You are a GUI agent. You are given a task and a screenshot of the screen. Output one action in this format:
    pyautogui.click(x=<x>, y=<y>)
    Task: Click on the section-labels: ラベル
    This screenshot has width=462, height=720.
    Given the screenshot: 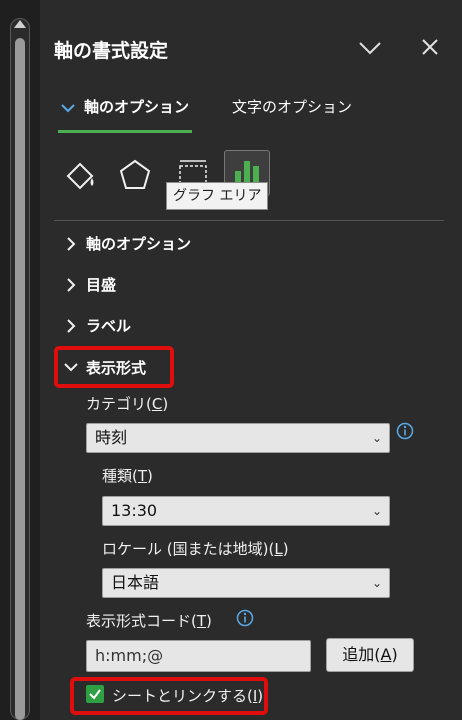 What is the action you would take?
    pyautogui.click(x=108, y=325)
    